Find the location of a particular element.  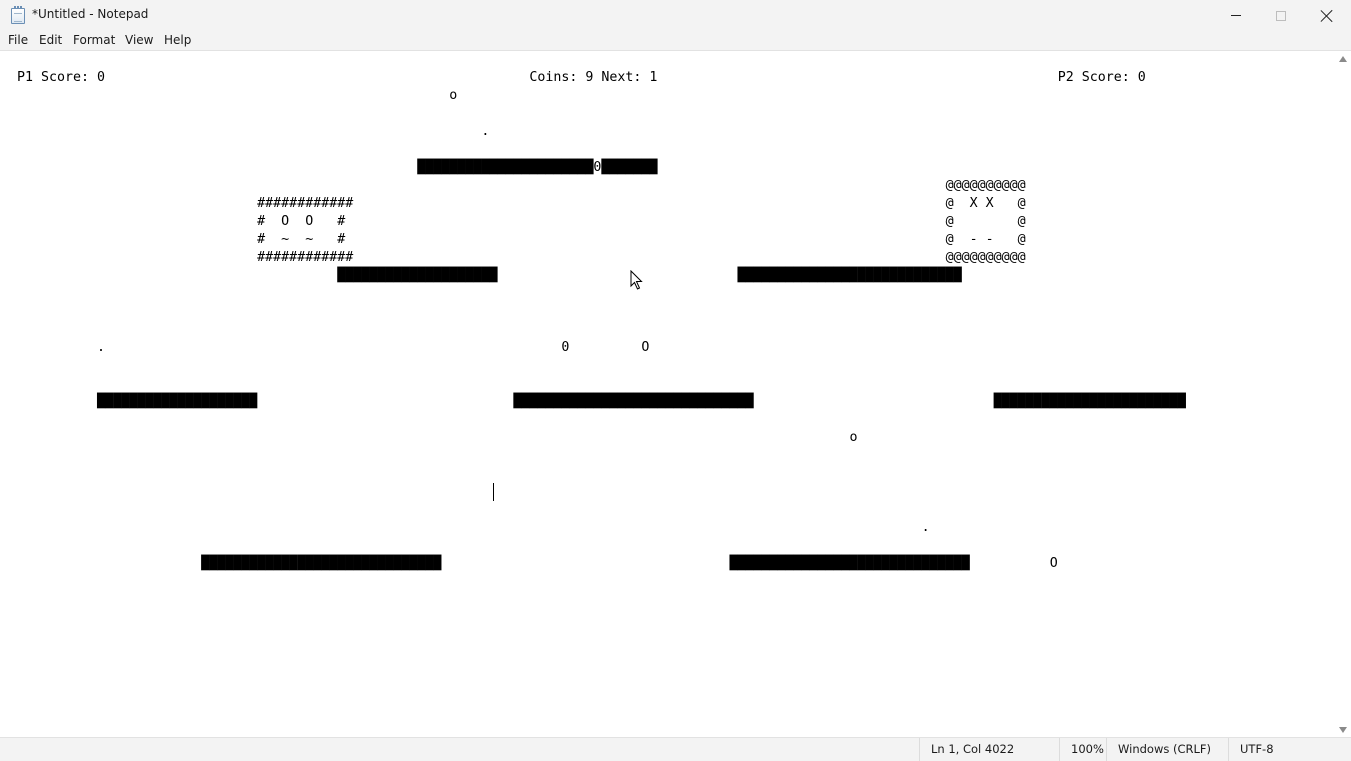

window-title: *Untitled - Notepad is located at coordinates (90, 14).